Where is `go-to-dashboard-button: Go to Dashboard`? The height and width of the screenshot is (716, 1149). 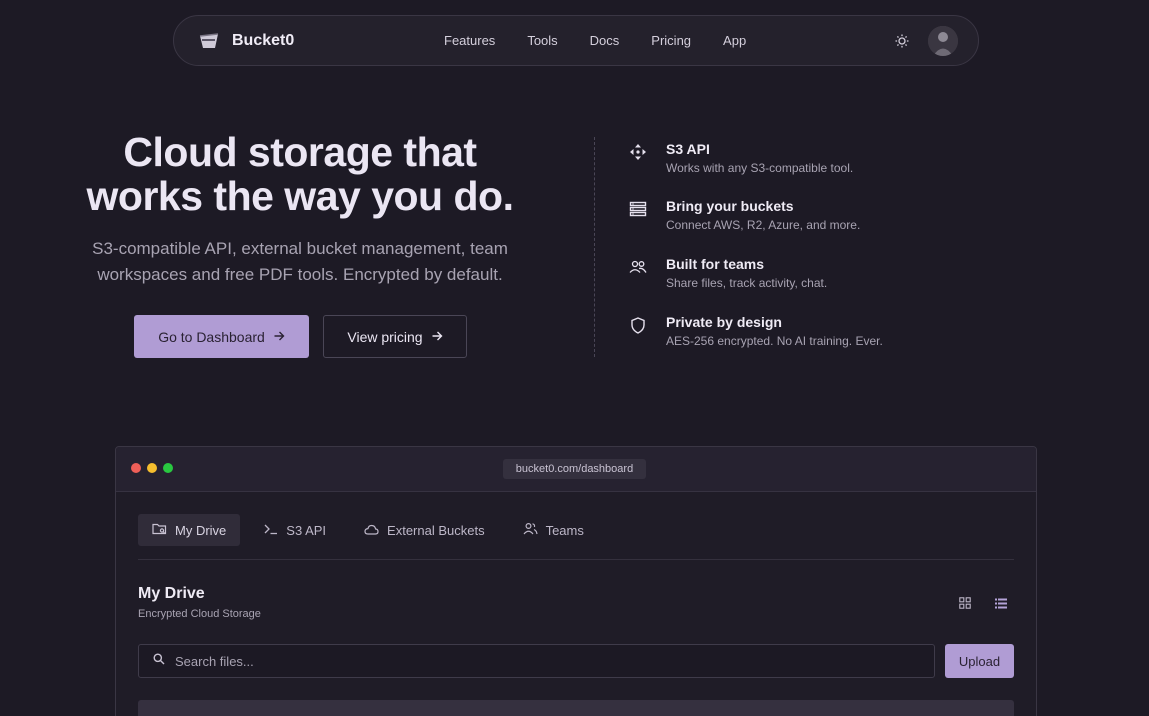 go-to-dashboard-button: Go to Dashboard is located at coordinates (221, 336).